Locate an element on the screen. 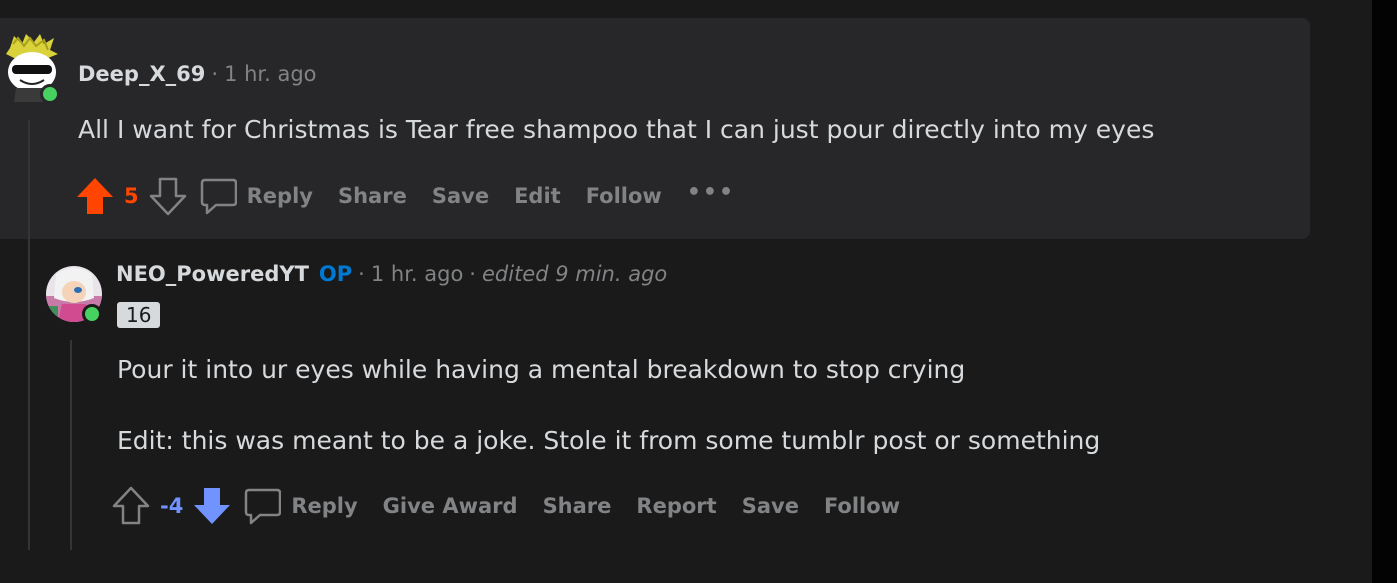  thread-line is located at coordinates (29, 335).